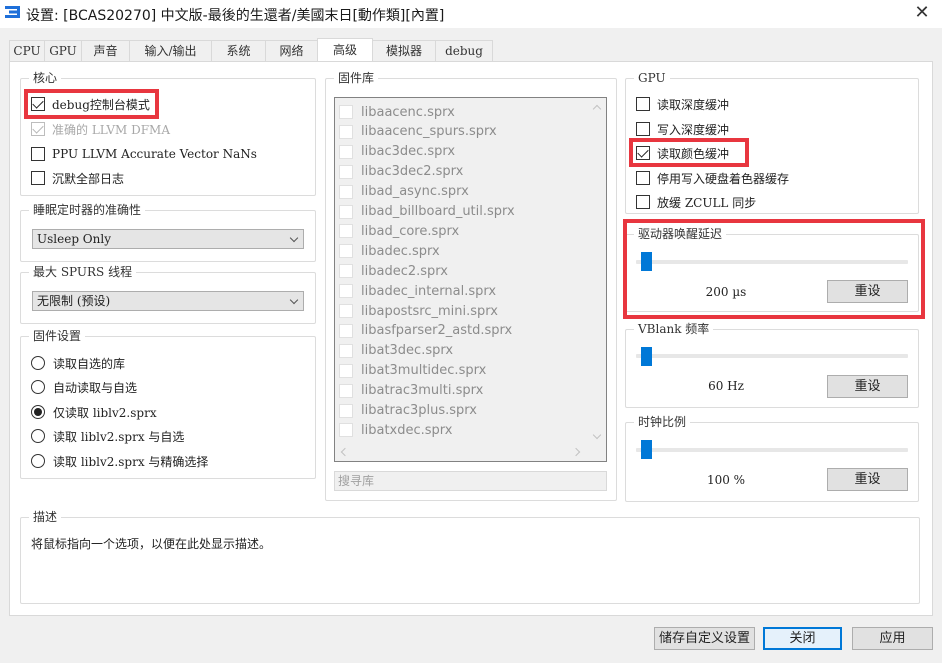  What do you see at coordinates (867, 479) in the screenshot?
I see `clock-scale-reset-button: 重设` at bounding box center [867, 479].